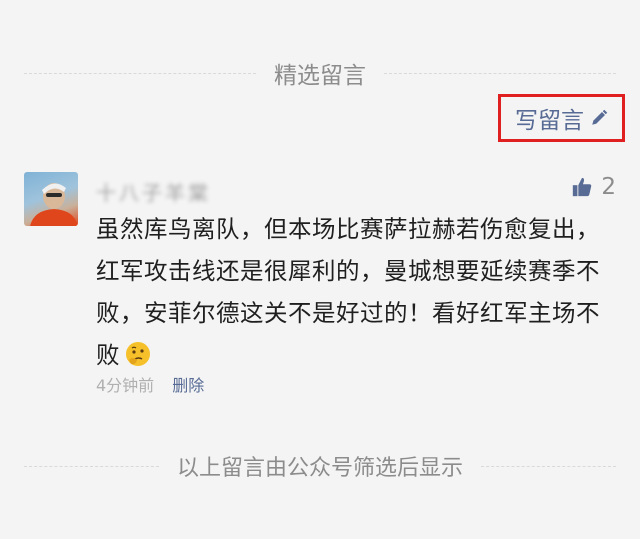  I want to click on like-count: 2, so click(608, 187).